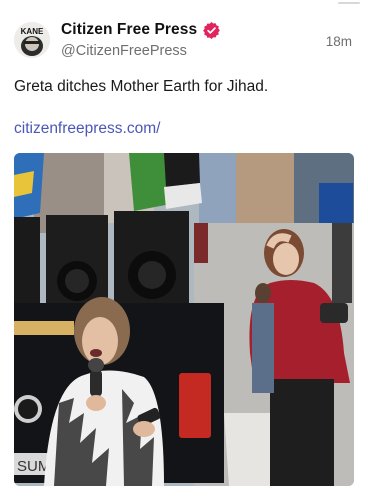 The image size is (368, 500). What do you see at coordinates (140, 51) in the screenshot?
I see `author-handle: @CitizenFreePress` at bounding box center [140, 51].